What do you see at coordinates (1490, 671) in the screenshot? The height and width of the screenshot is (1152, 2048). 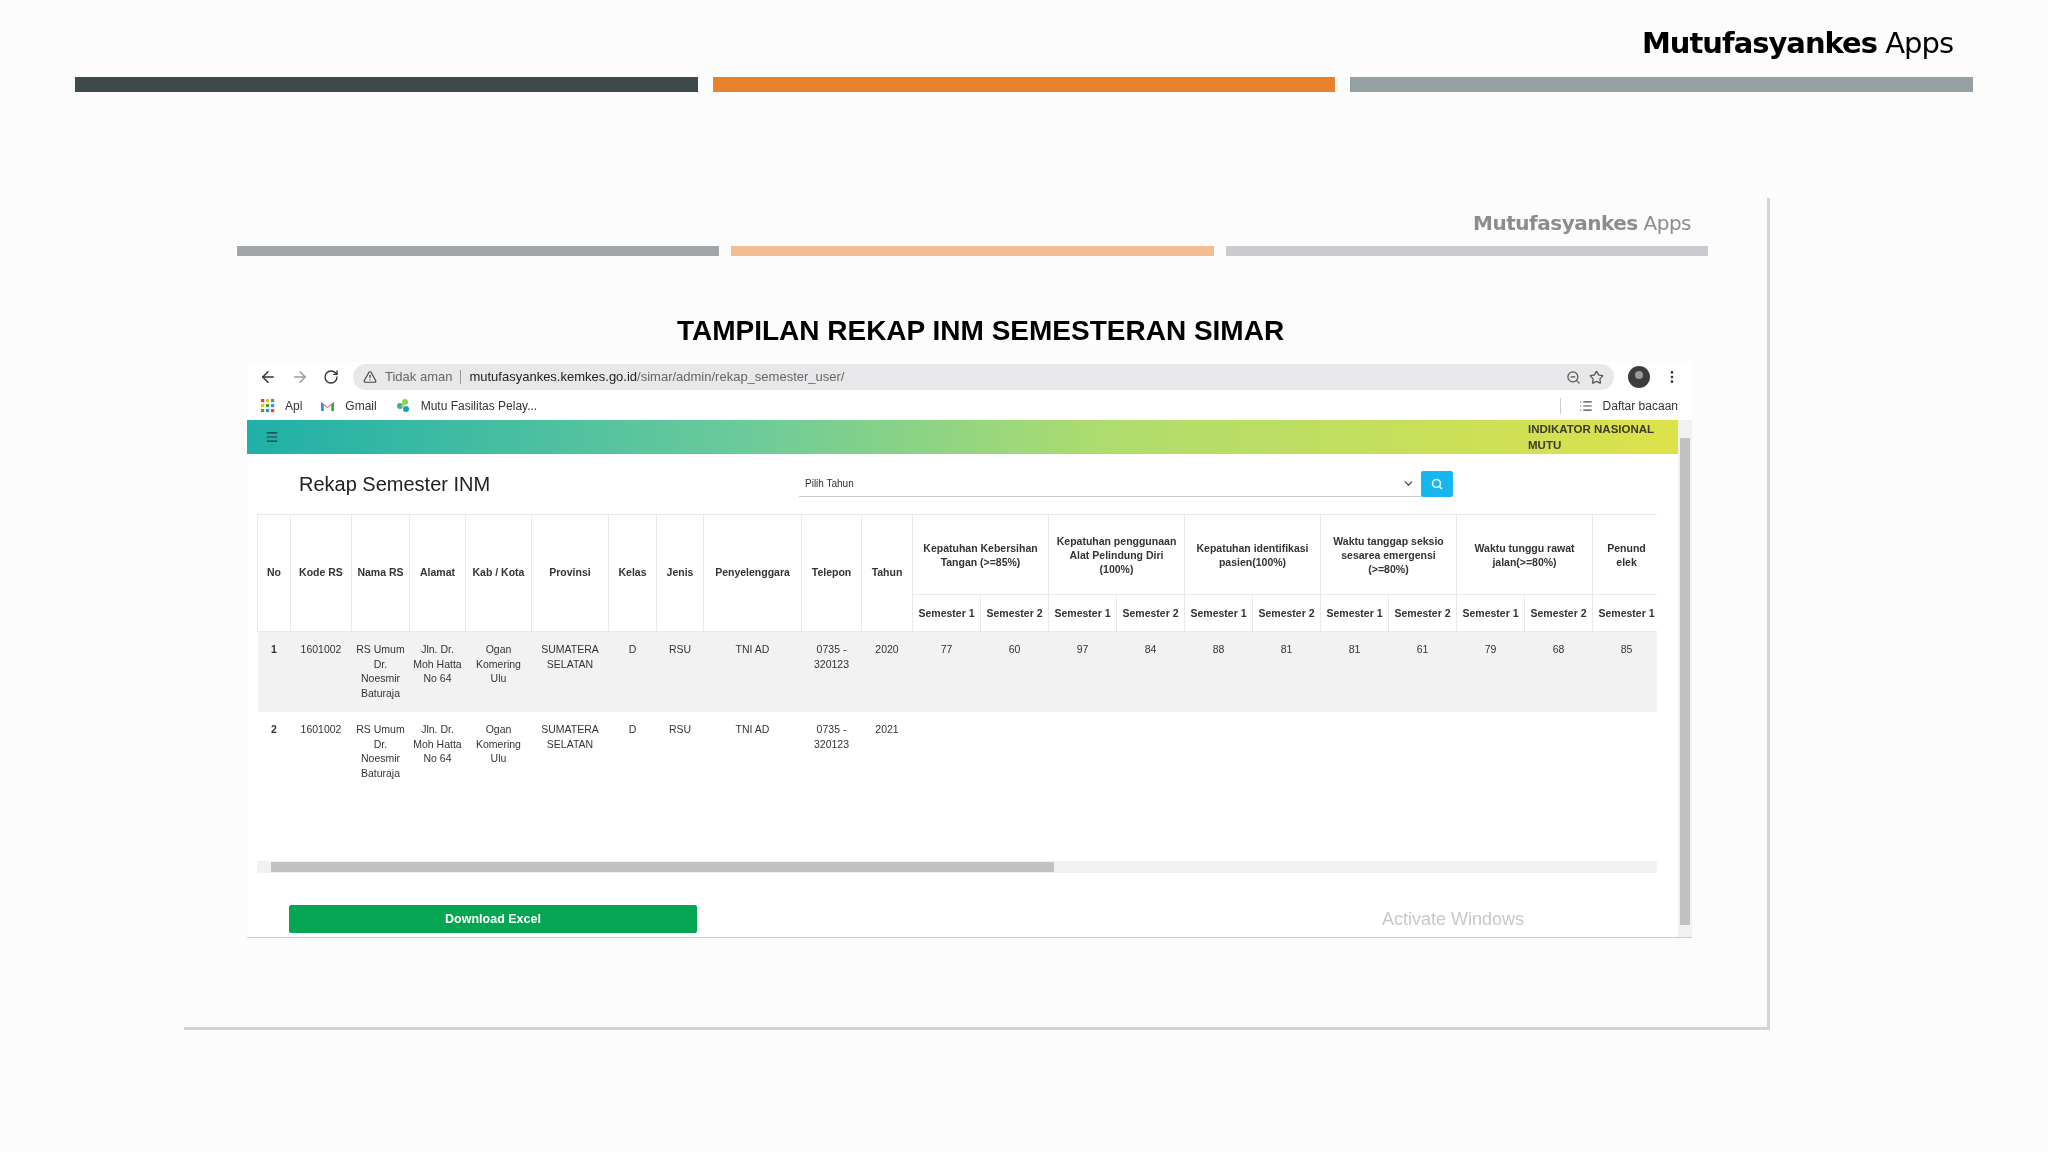 I see `table-cell: 79` at bounding box center [1490, 671].